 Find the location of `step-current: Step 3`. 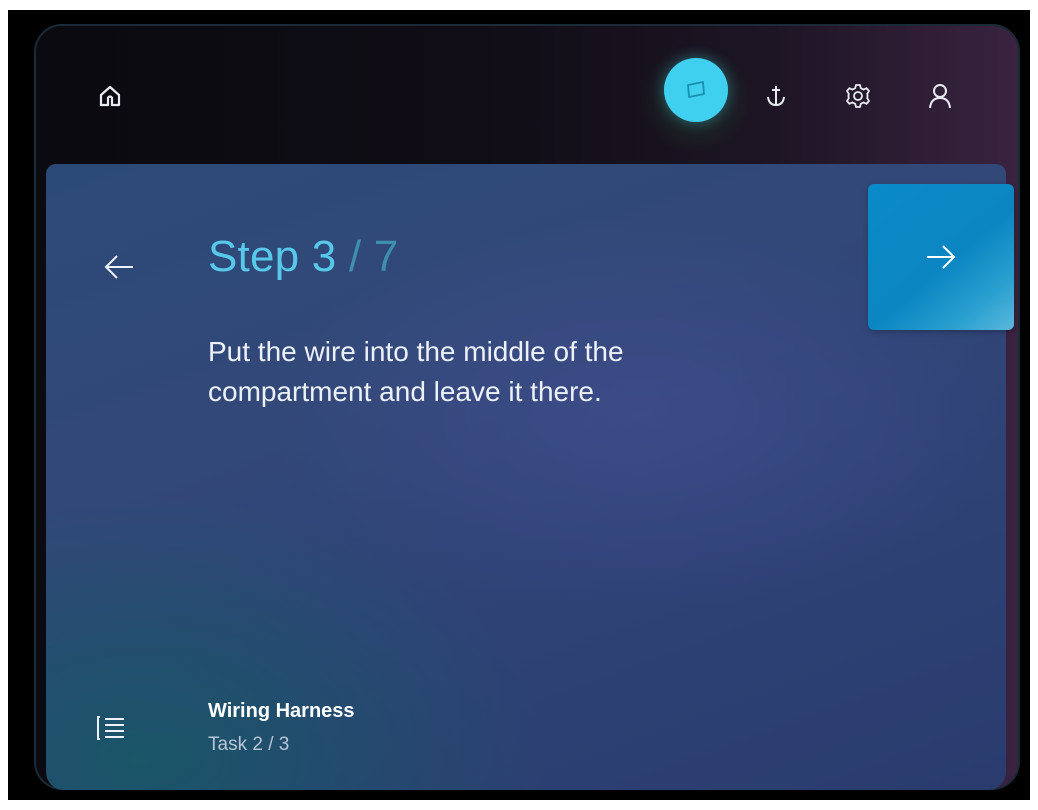

step-current: Step 3 is located at coordinates (272, 256).